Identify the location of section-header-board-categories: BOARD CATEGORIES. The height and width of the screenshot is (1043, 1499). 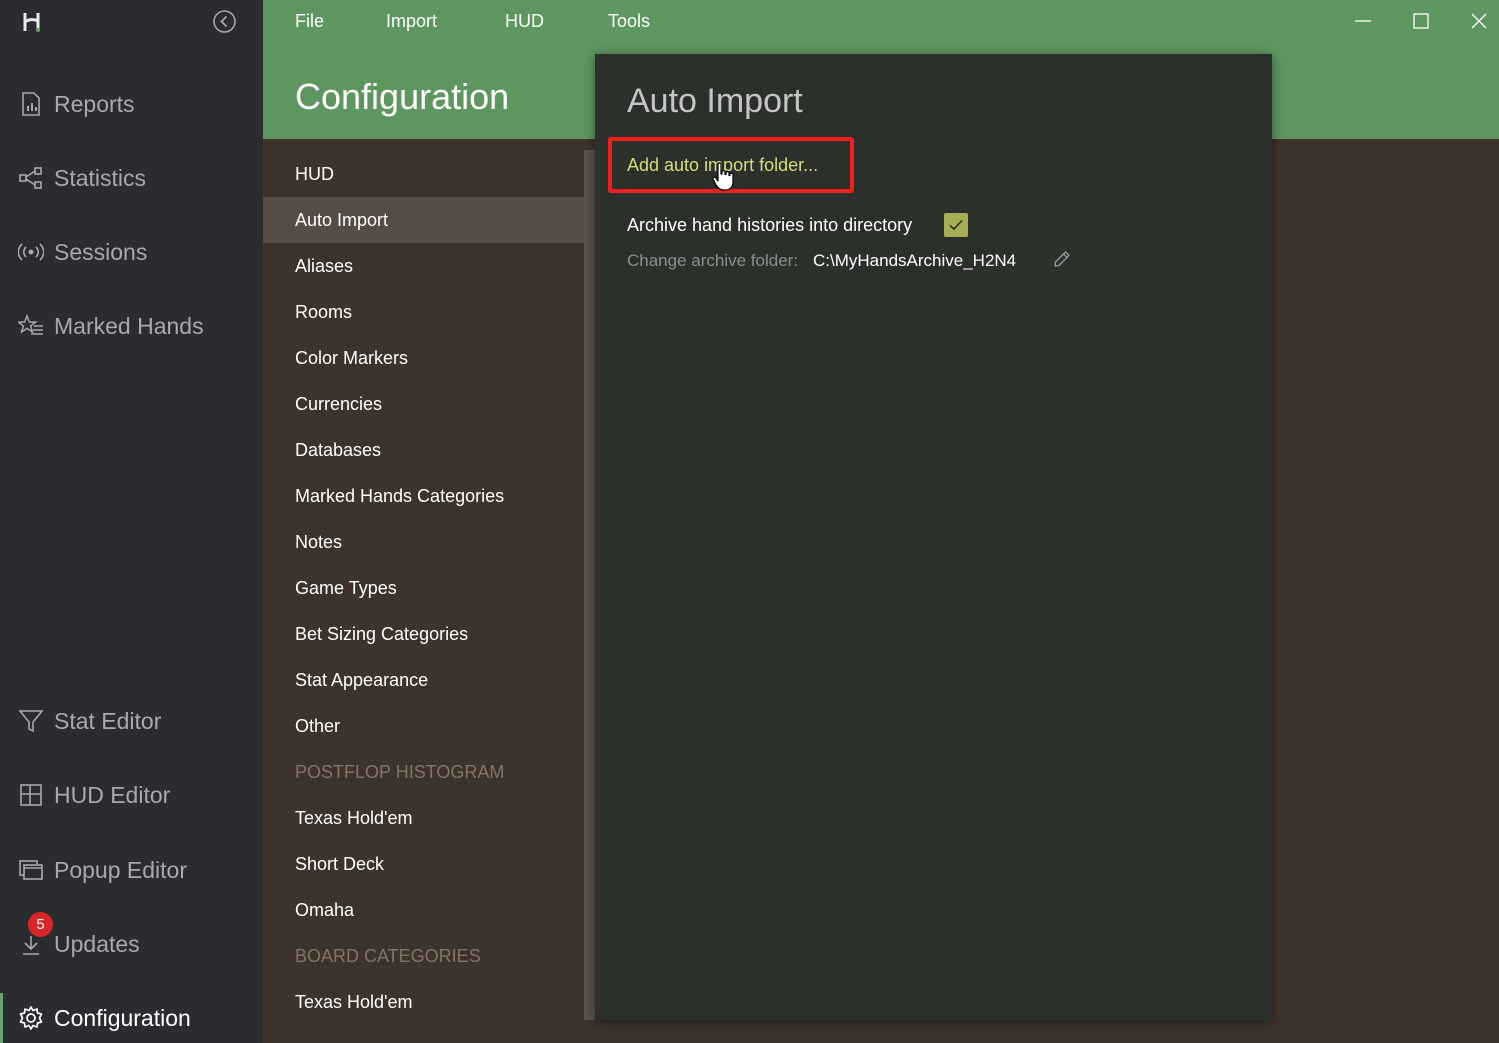
(388, 955).